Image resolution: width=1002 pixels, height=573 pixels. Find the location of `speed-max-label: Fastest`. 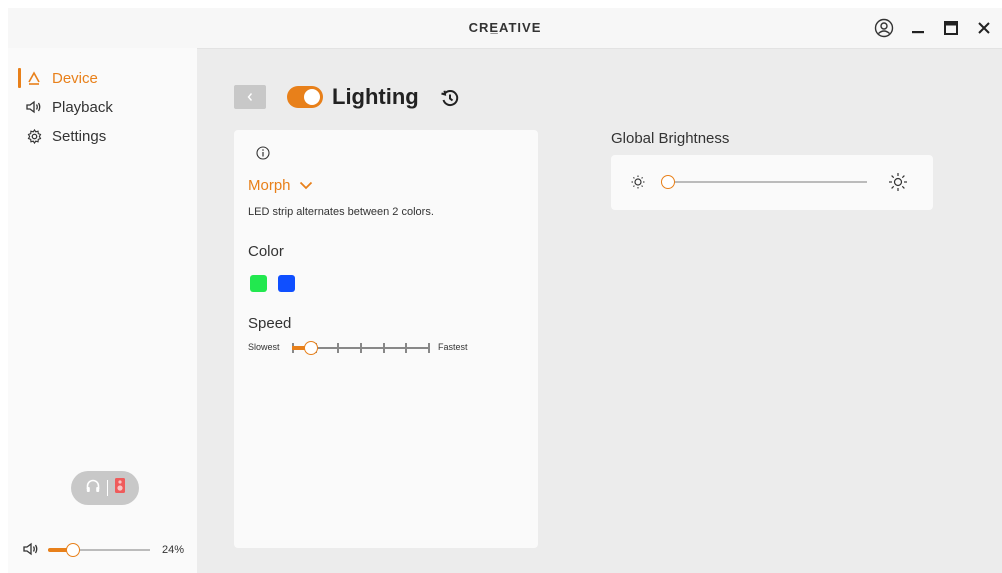

speed-max-label: Fastest is located at coordinates (453, 347).